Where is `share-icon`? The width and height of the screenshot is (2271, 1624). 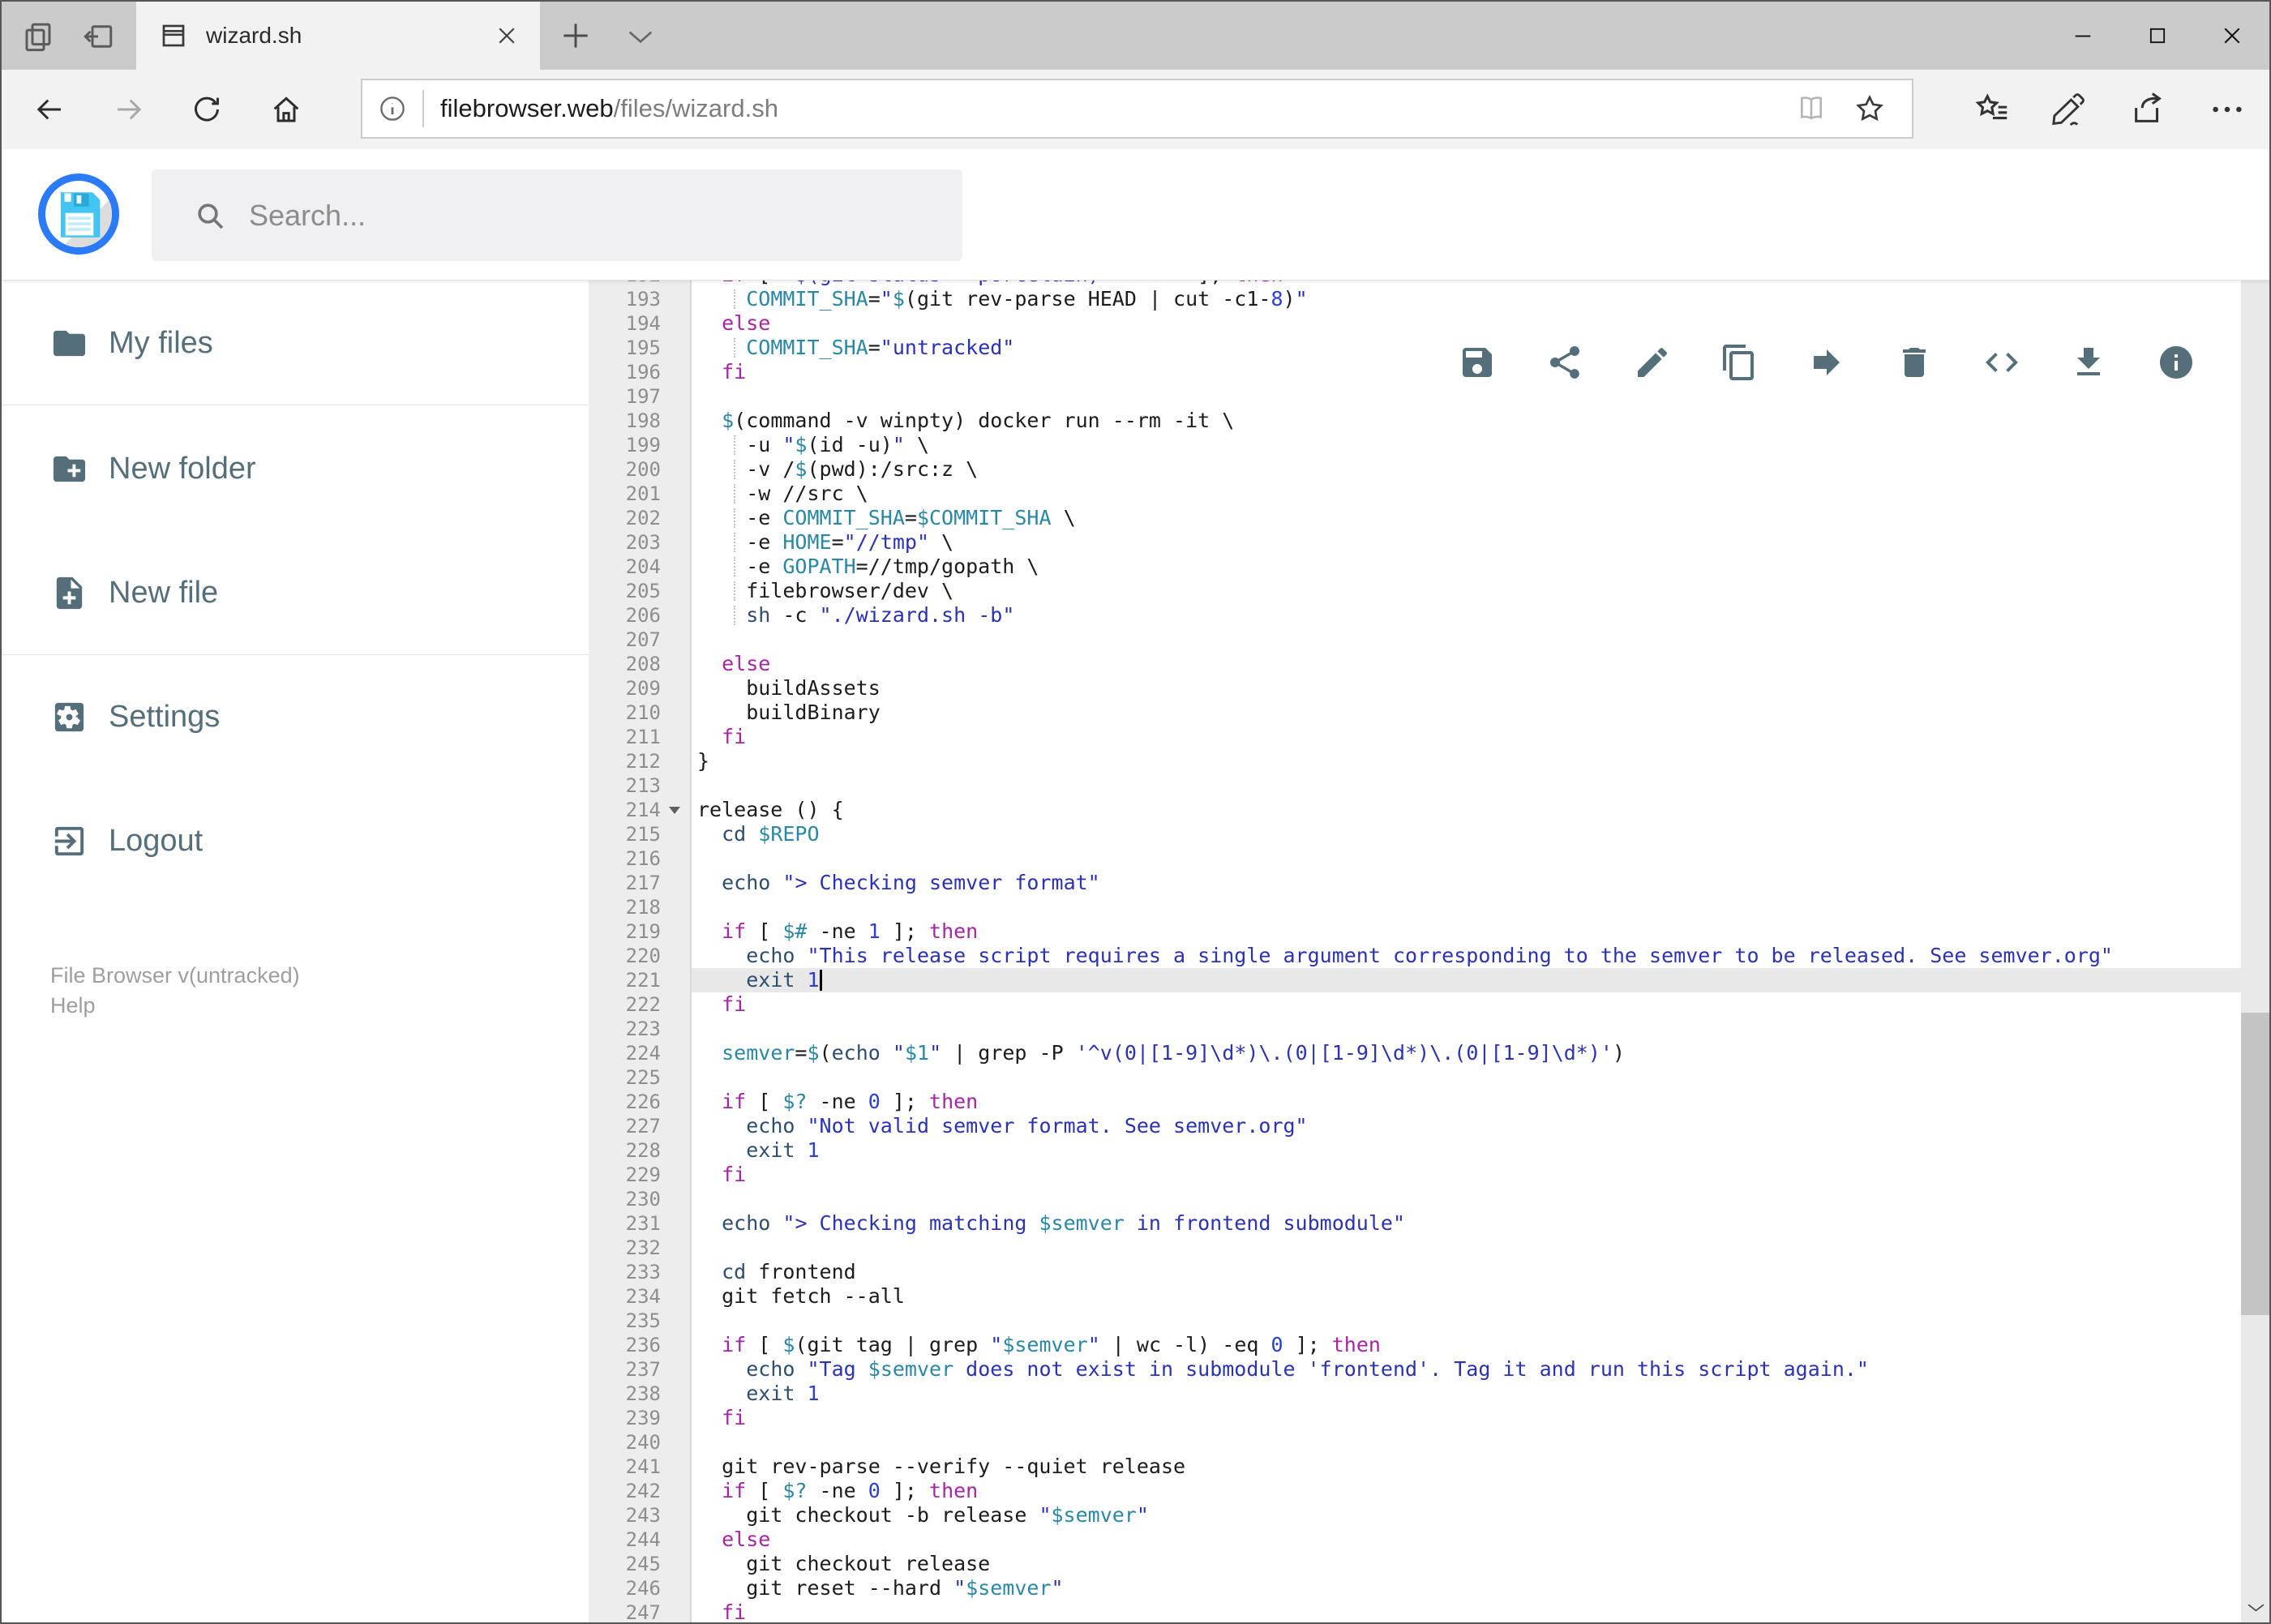
share-icon is located at coordinates (1564, 363).